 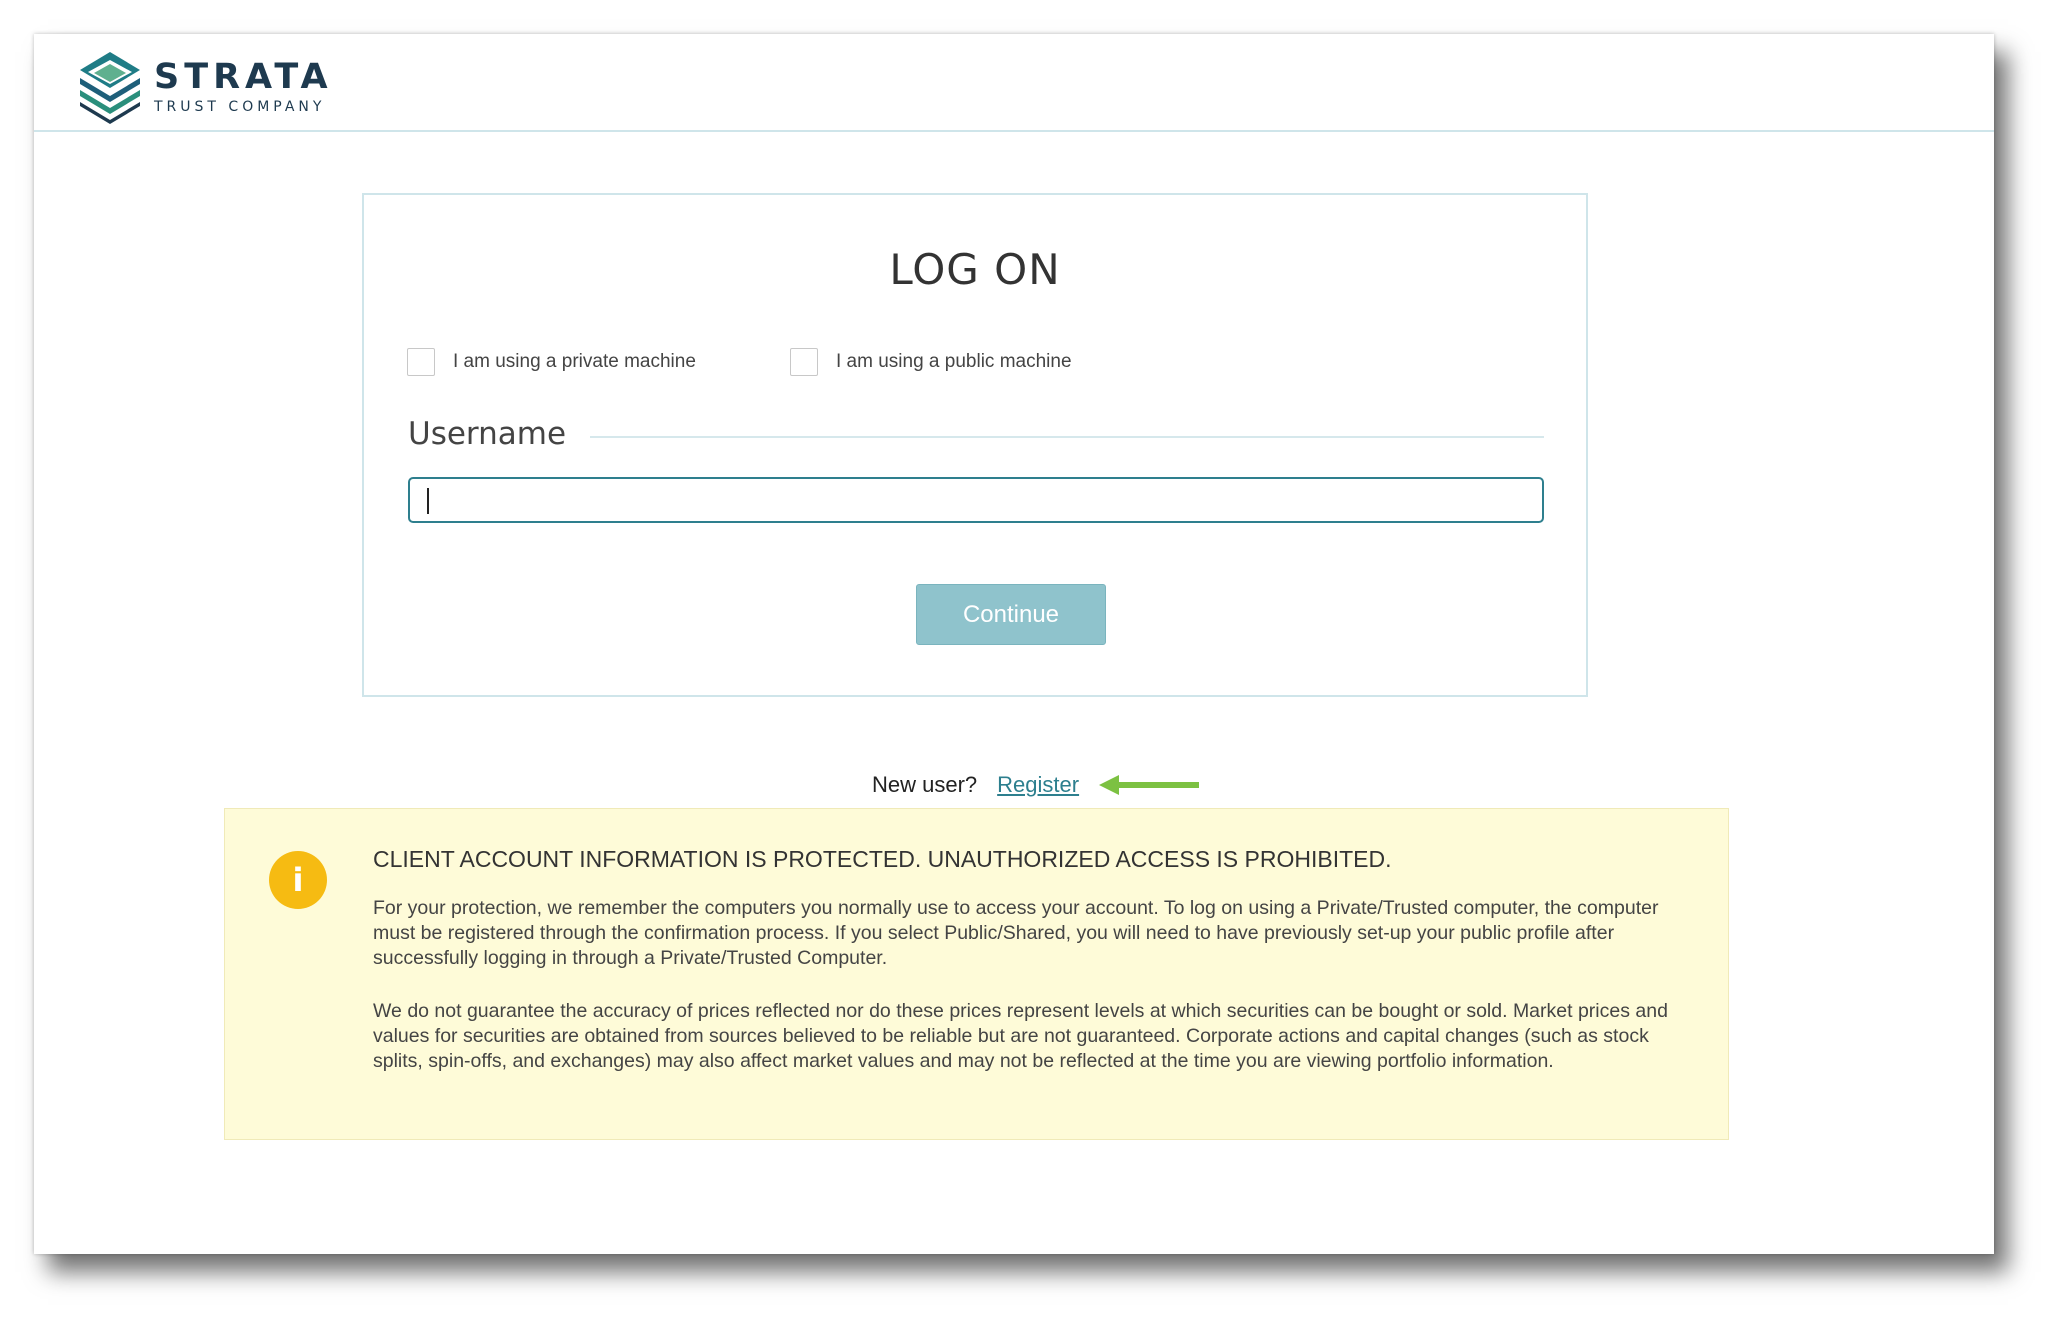 I want to click on public-machine-option: I am using a public machine, so click(x=931, y=362).